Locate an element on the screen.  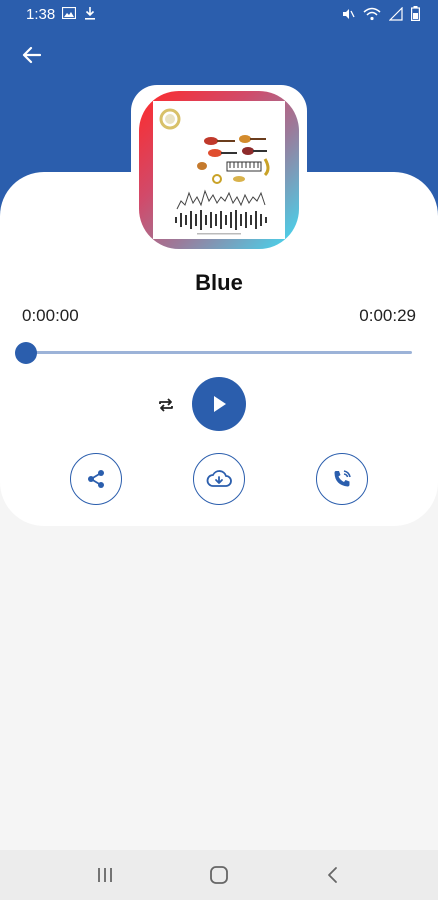
share-button is located at coordinates (96, 479).